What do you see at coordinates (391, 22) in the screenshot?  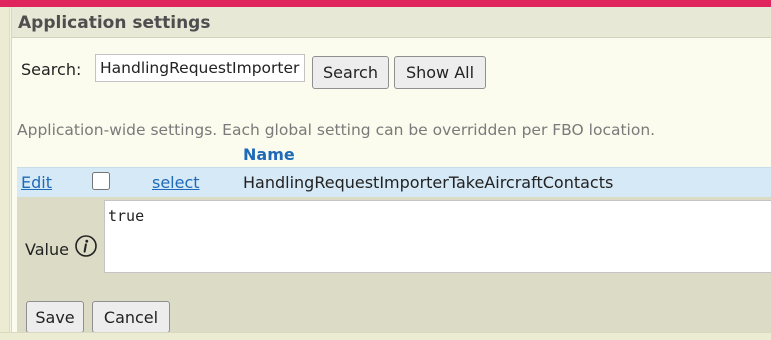 I see `panel-header: Application settings` at bounding box center [391, 22].